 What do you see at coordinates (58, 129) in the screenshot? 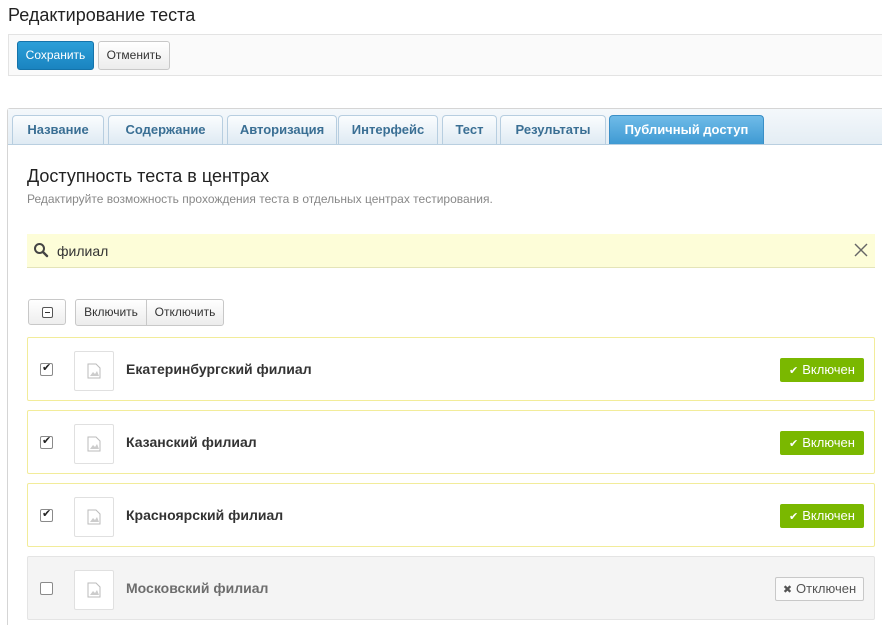
I see `tab-name: Название` at bounding box center [58, 129].